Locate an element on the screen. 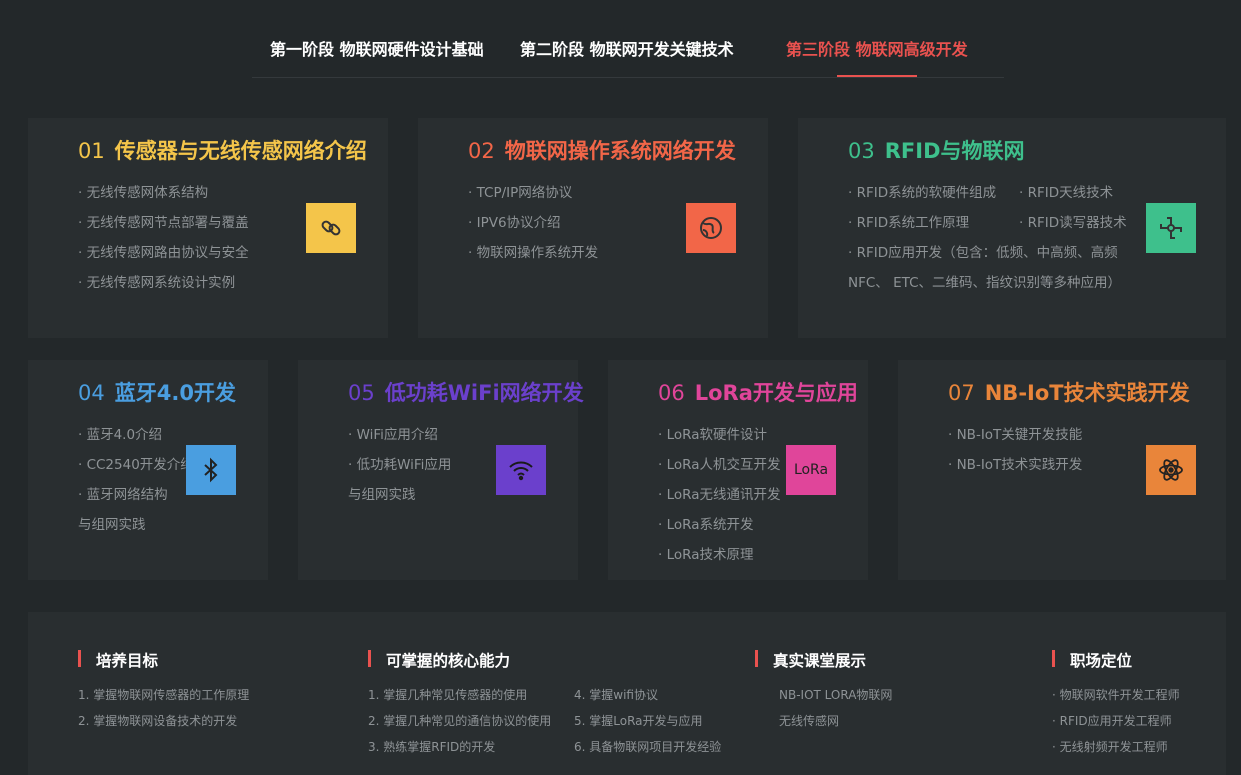  card-title: 04 蓝牙4.0开发 is located at coordinates (157, 392).